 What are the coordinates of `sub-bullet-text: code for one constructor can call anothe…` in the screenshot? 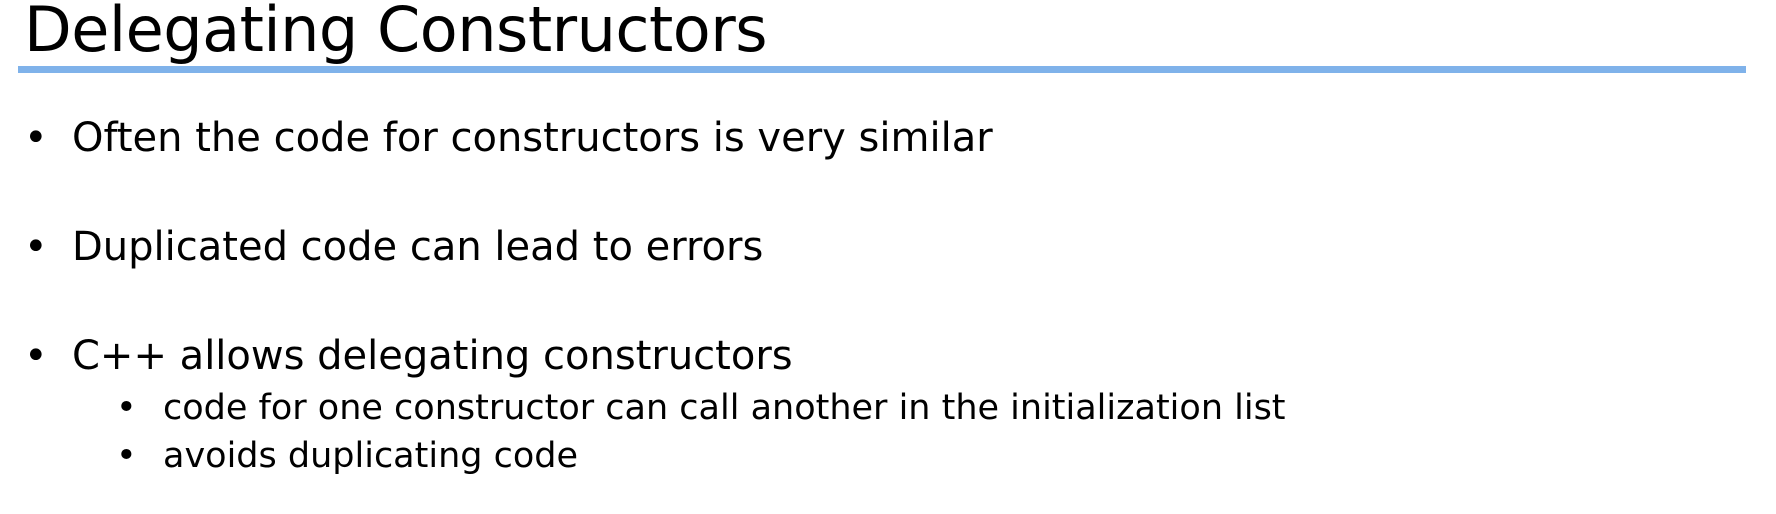 It's located at (724, 408).